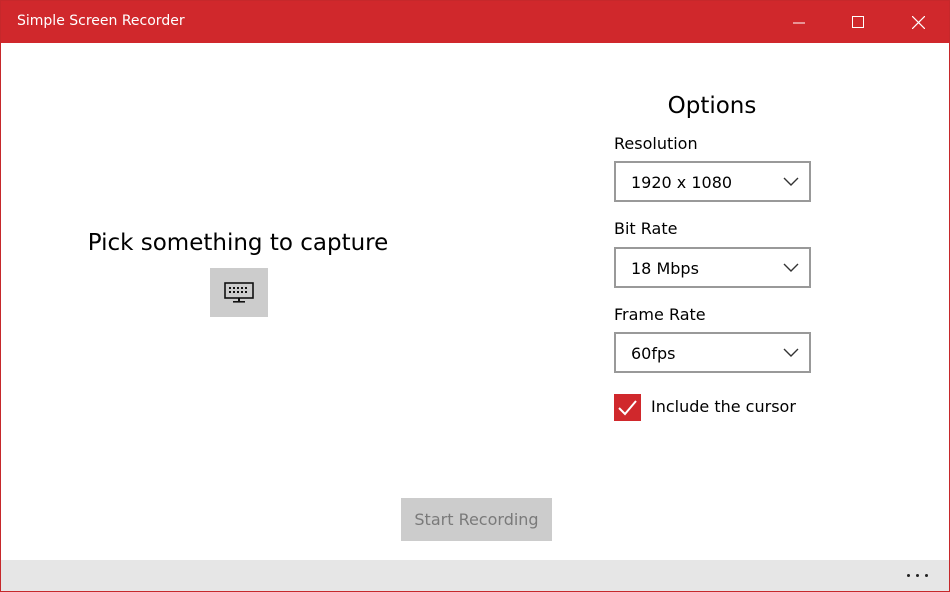 The height and width of the screenshot is (592, 950). What do you see at coordinates (101, 21) in the screenshot?
I see `window-title: Simple Screen Recorder` at bounding box center [101, 21].